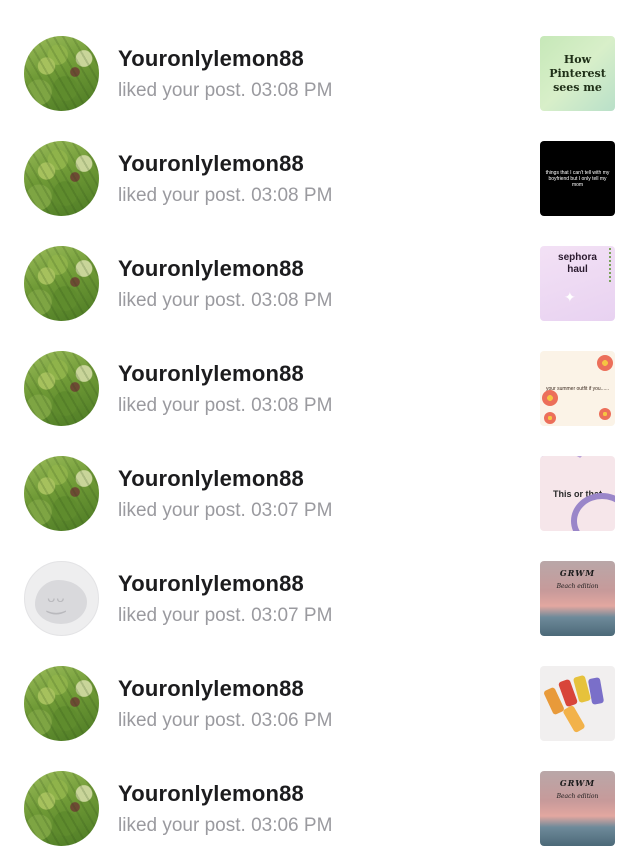 The height and width of the screenshot is (856, 640). I want to click on vine-decoration, so click(605, 265).